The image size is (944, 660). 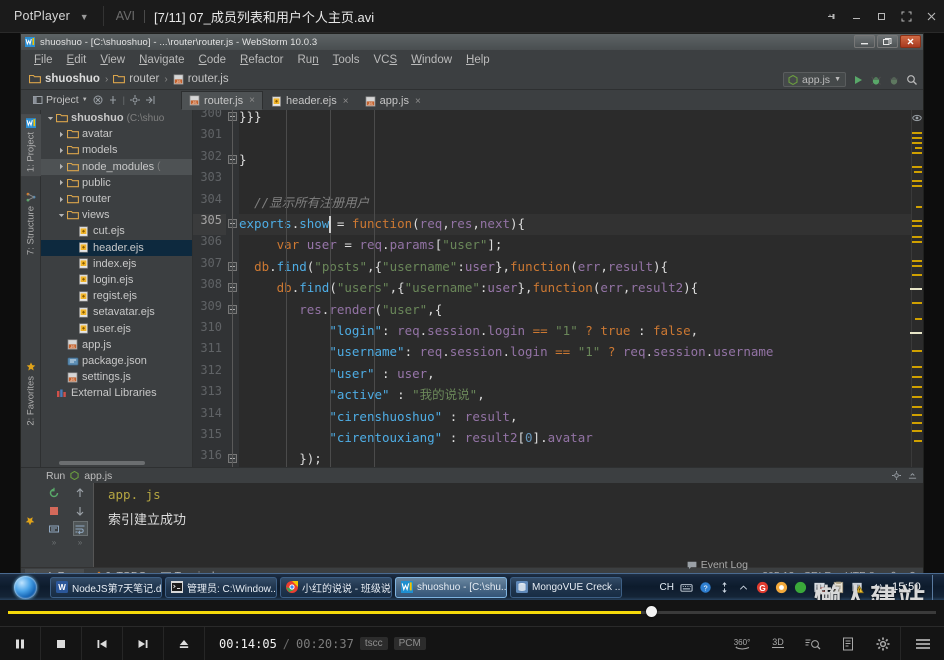 I want to click on 360-icon: 360°, so click(x=742, y=643).